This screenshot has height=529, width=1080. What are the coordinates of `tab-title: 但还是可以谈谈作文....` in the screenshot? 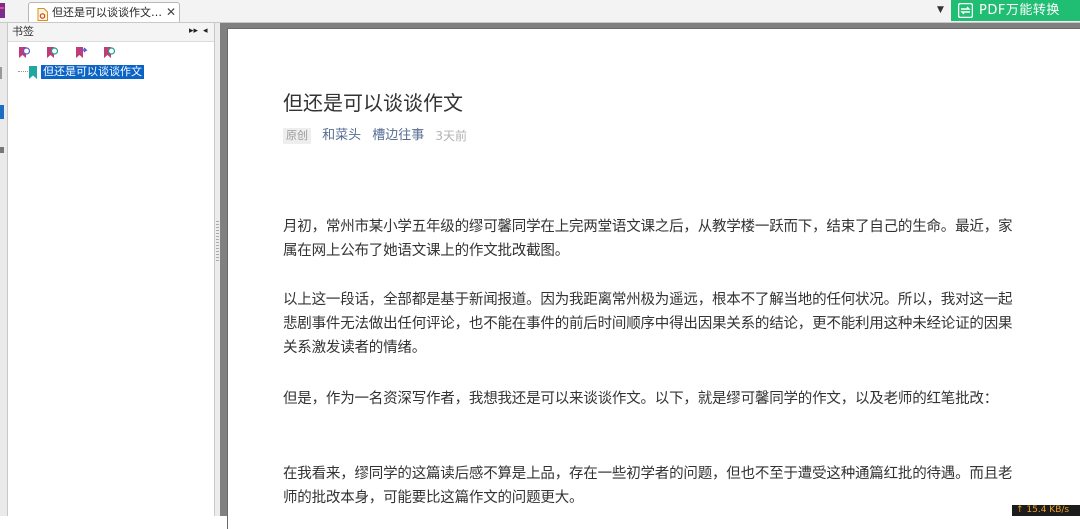 It's located at (108, 12).